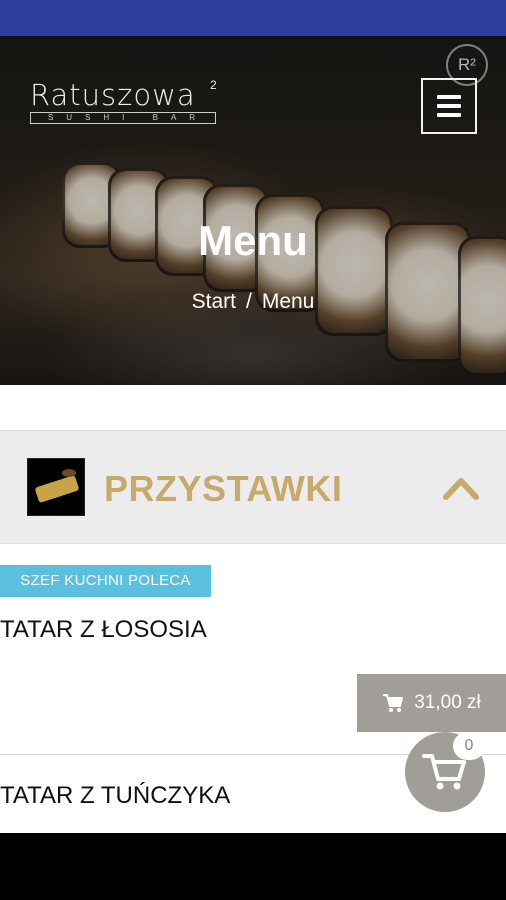 The image size is (506, 900). I want to click on page-title: Menu, so click(253, 240).